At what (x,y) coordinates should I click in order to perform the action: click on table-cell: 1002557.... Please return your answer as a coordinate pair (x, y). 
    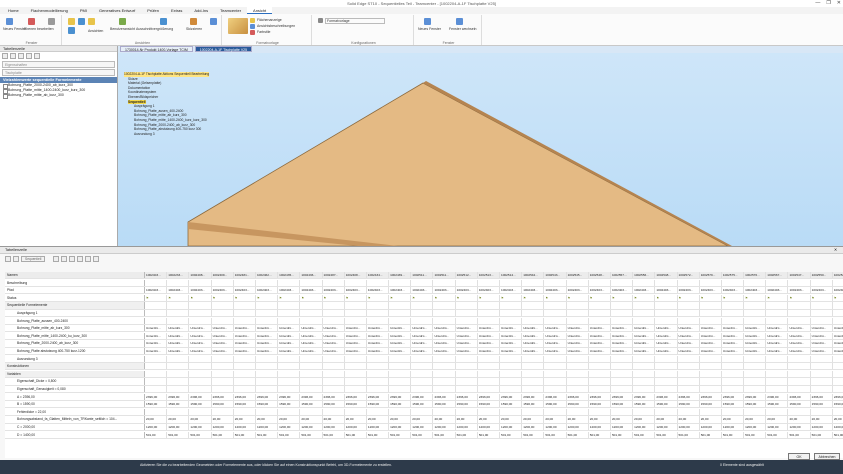
    Looking at the image, I should click on (622, 275).